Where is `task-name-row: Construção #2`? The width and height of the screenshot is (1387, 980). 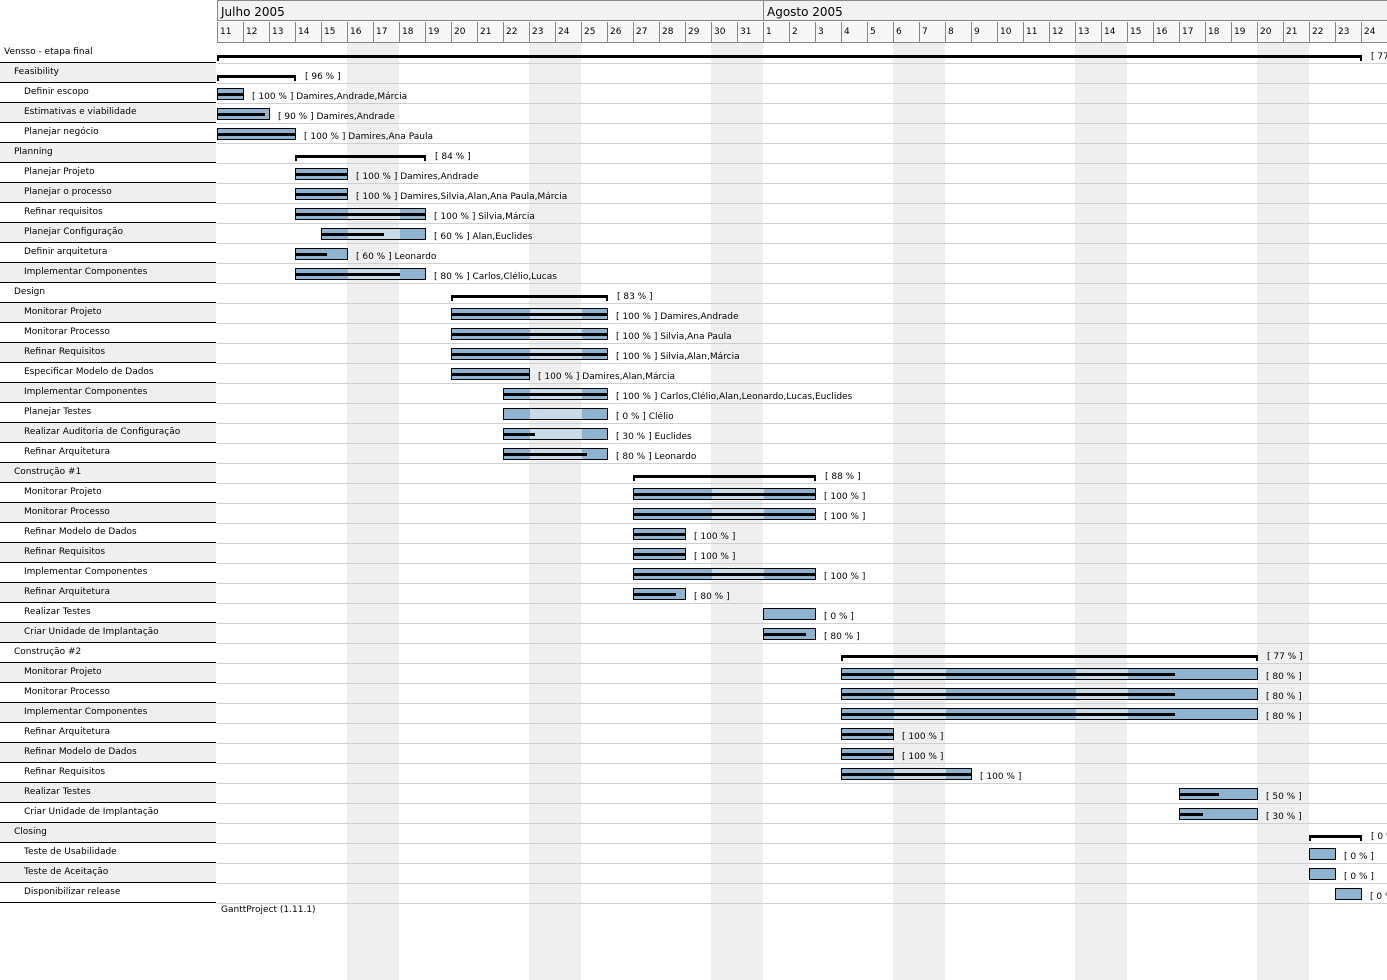 task-name-row: Construção #2 is located at coordinates (108, 653).